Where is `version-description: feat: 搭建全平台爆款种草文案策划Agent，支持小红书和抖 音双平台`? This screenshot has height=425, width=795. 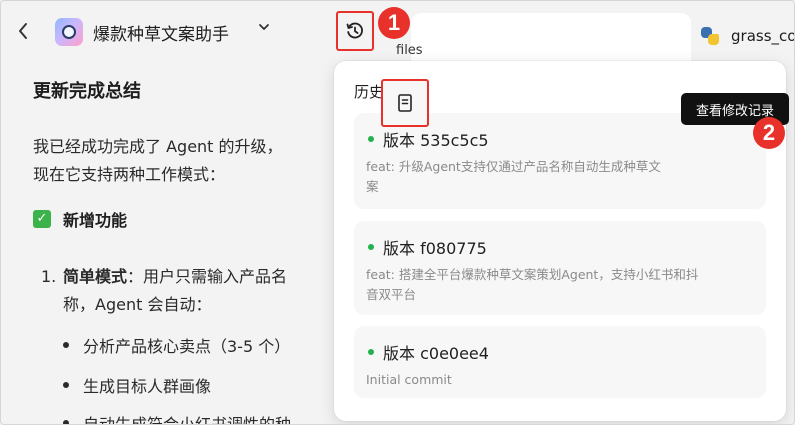 version-description: feat: 搭建全平台爆款种草文案策划Agent，支持小红书和抖 音双平台 is located at coordinates (532, 284).